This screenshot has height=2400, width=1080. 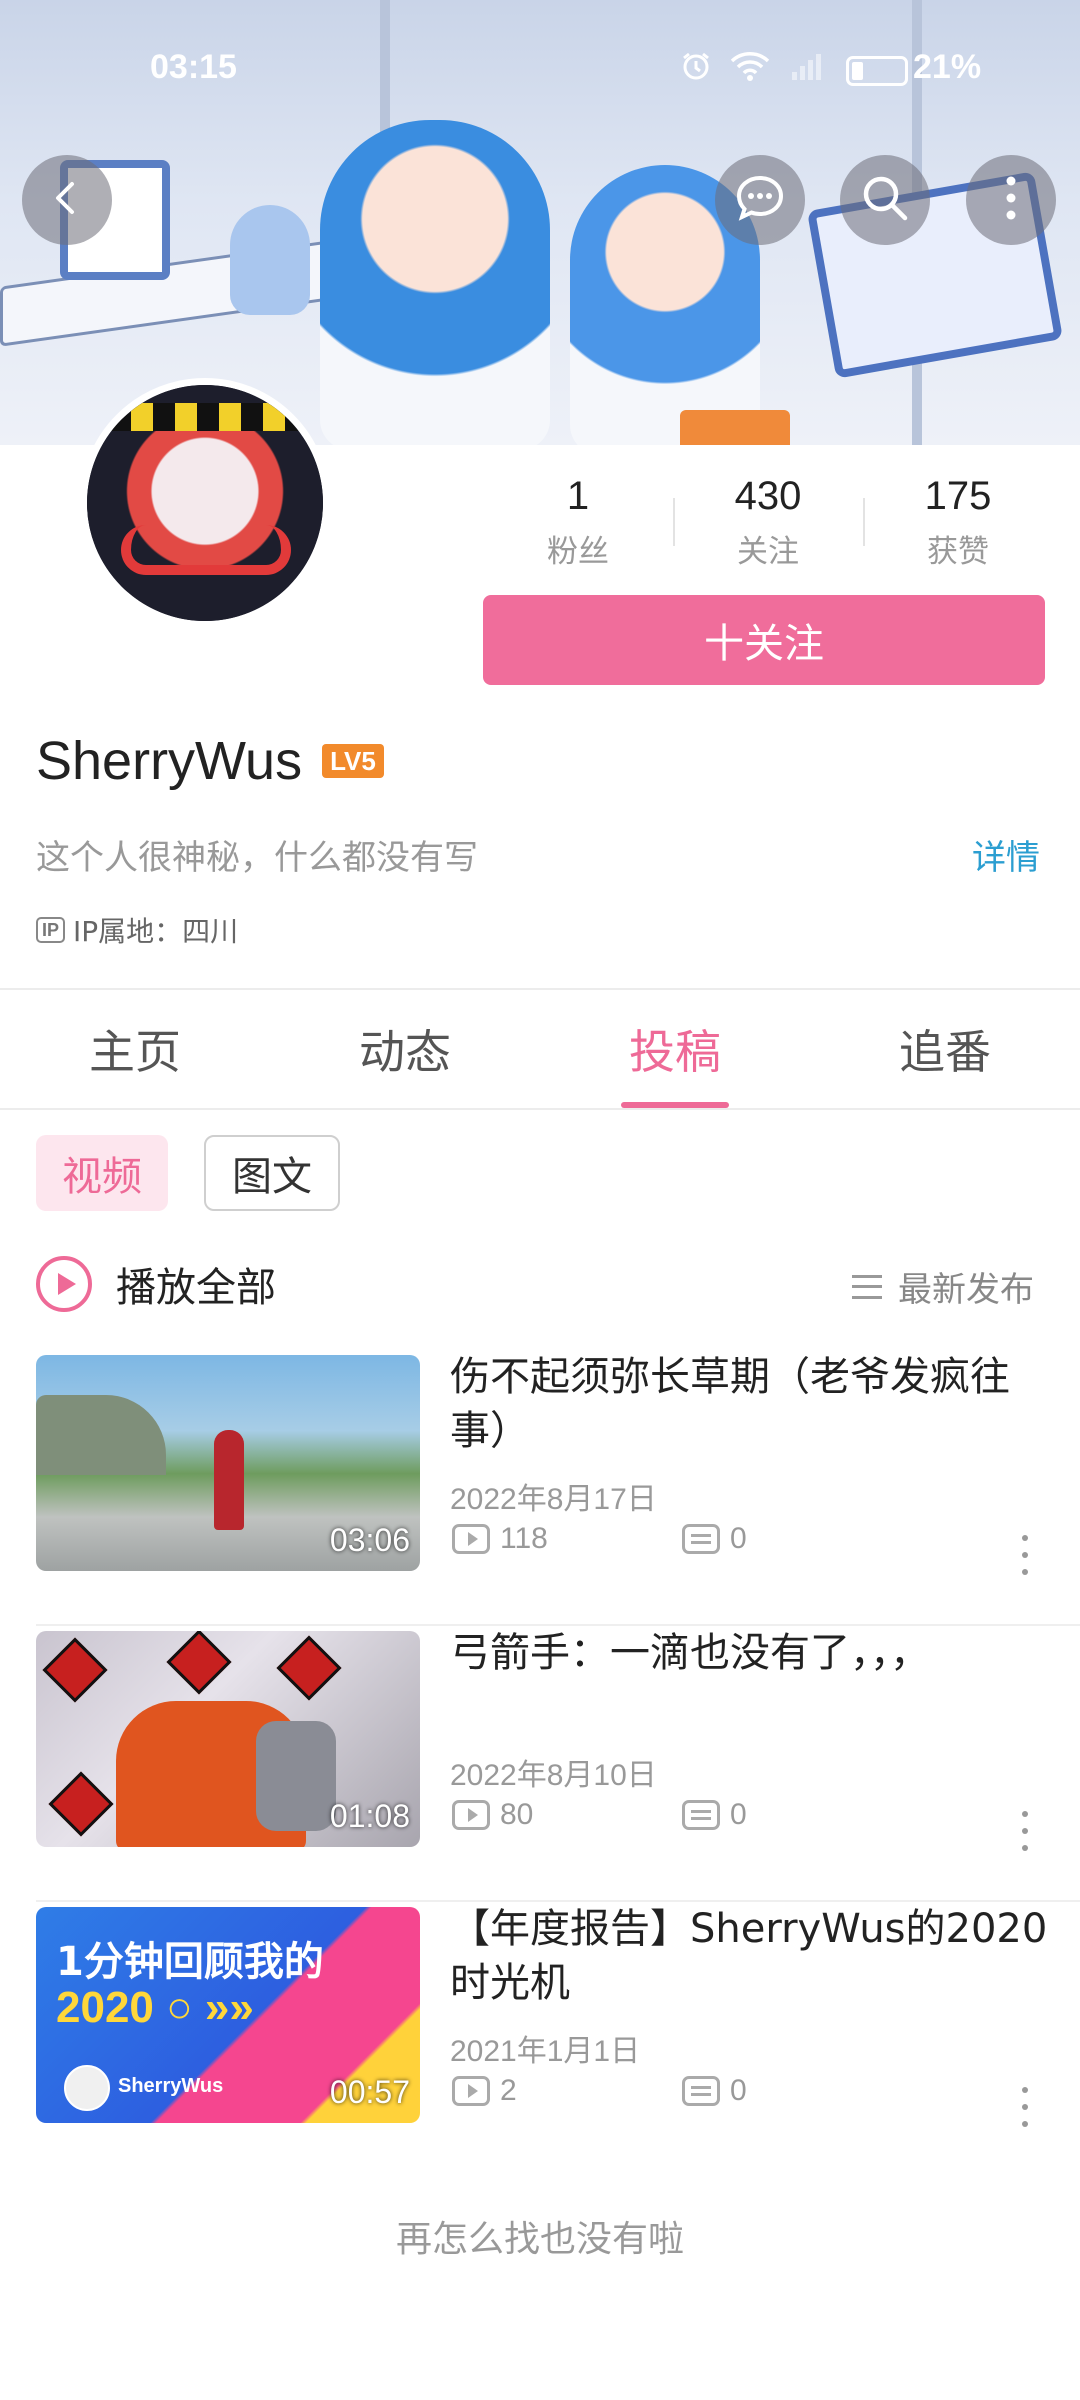 What do you see at coordinates (369, 1540) in the screenshot?
I see `video-duration: 03:06` at bounding box center [369, 1540].